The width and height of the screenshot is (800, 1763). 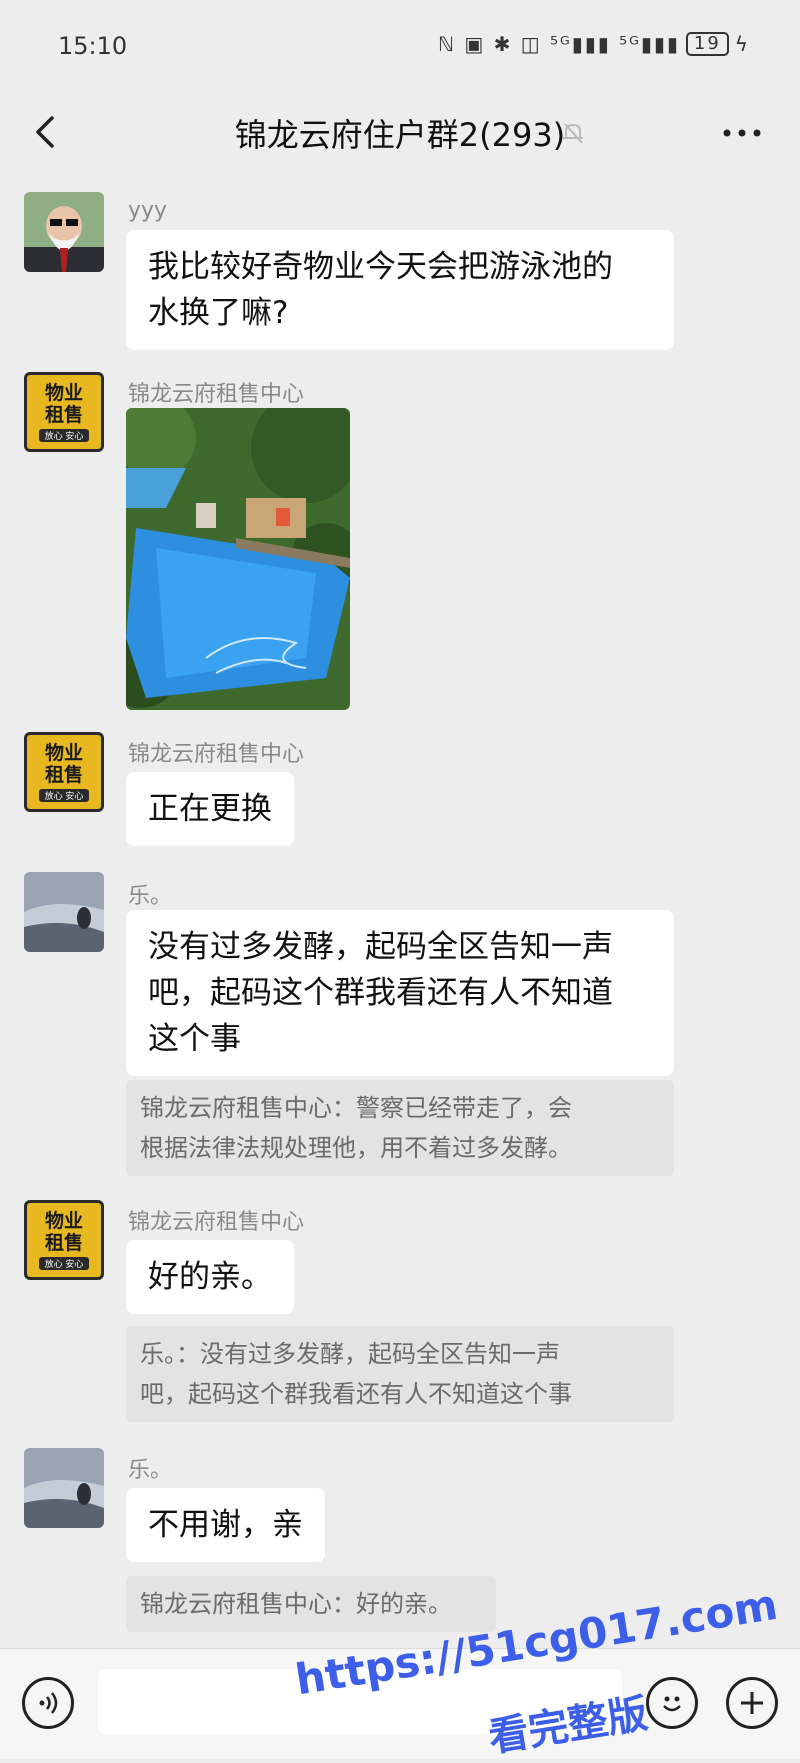 What do you see at coordinates (400, 290) in the screenshot?
I see `message-bubble: 我比较好奇物业今天会把游泳池的 水换了嘛?` at bounding box center [400, 290].